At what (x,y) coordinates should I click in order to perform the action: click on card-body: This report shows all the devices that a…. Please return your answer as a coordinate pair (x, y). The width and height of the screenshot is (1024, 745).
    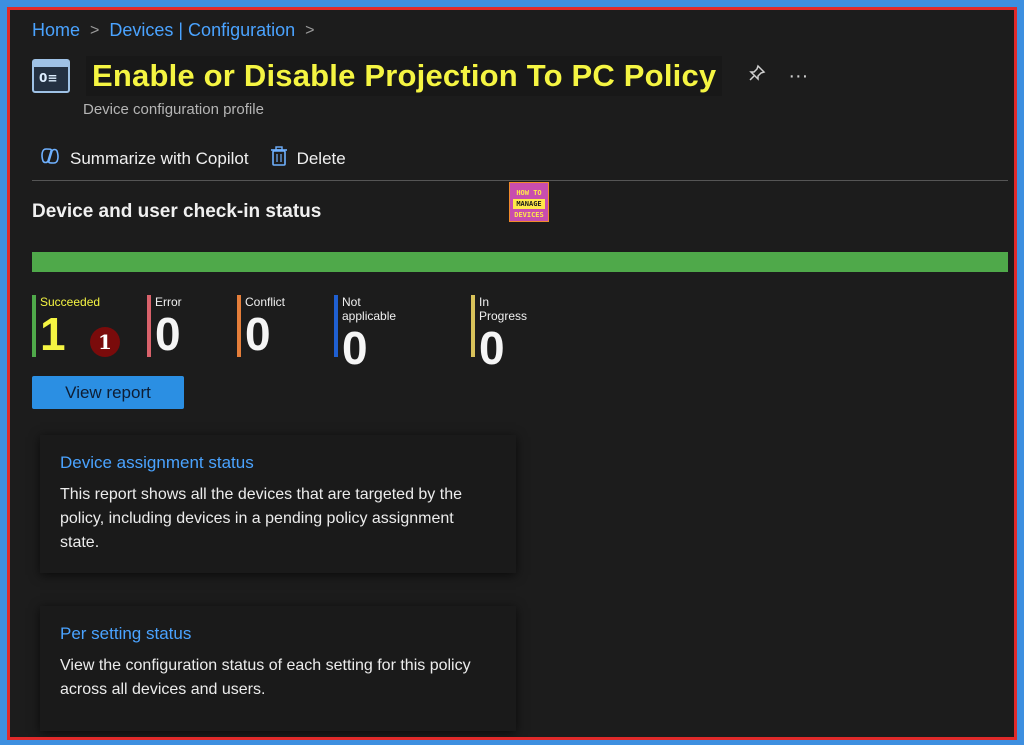
    Looking at the image, I should click on (261, 518).